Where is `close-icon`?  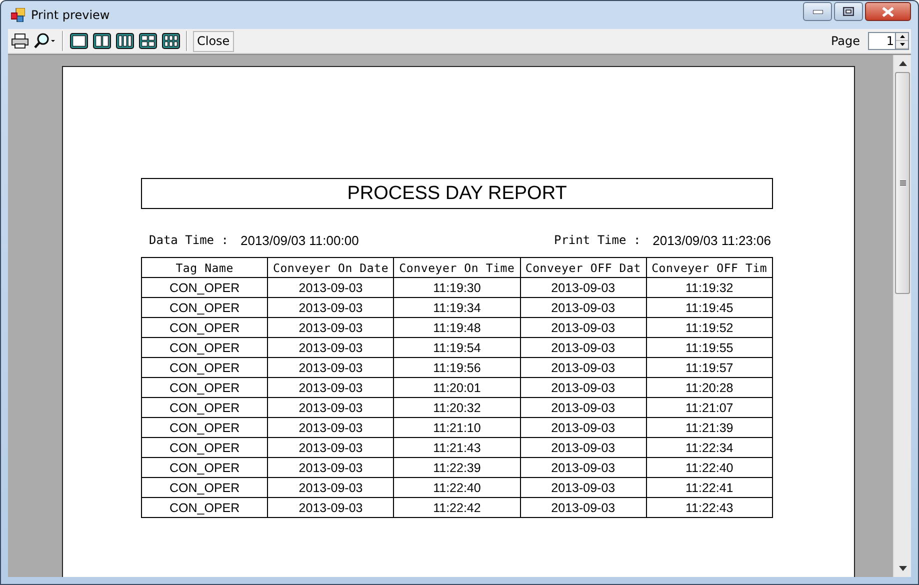
close-icon is located at coordinates (888, 11).